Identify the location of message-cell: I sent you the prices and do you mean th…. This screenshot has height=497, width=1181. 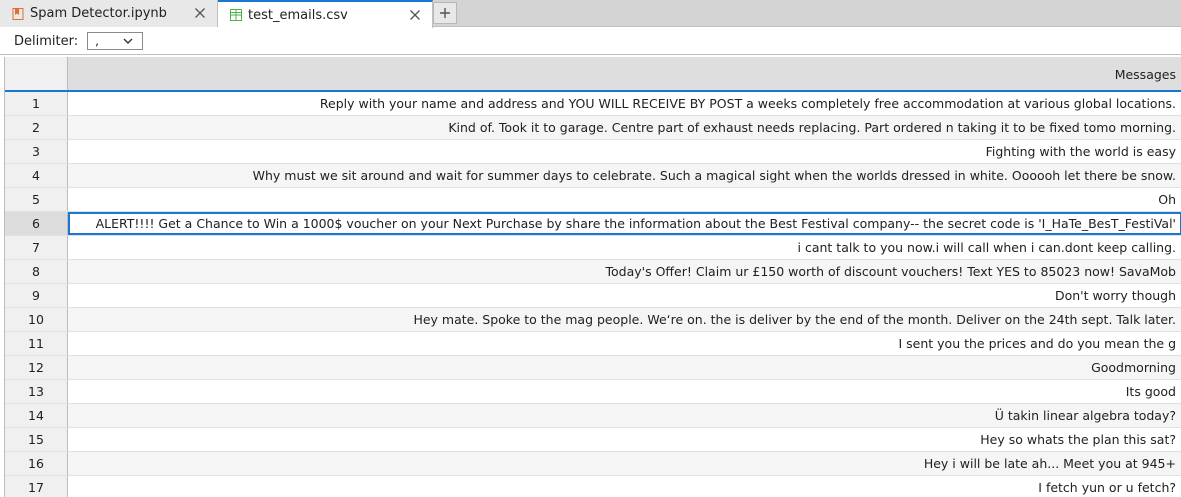
(624, 343).